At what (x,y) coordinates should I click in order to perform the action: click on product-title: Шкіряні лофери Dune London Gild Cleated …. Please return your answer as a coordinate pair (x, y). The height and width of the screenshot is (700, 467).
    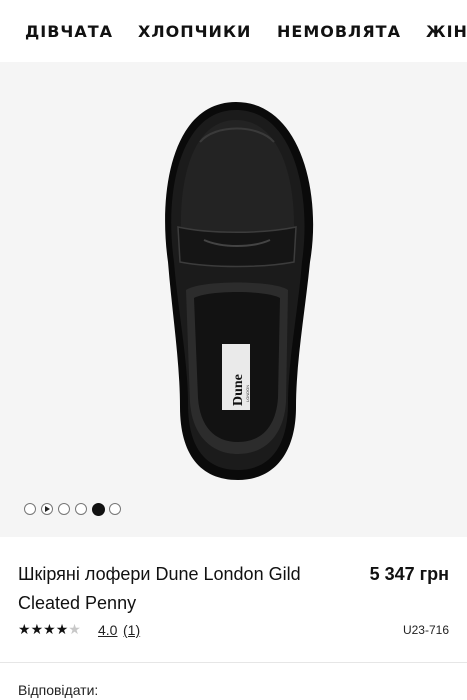
    Looking at the image, I should click on (183, 589).